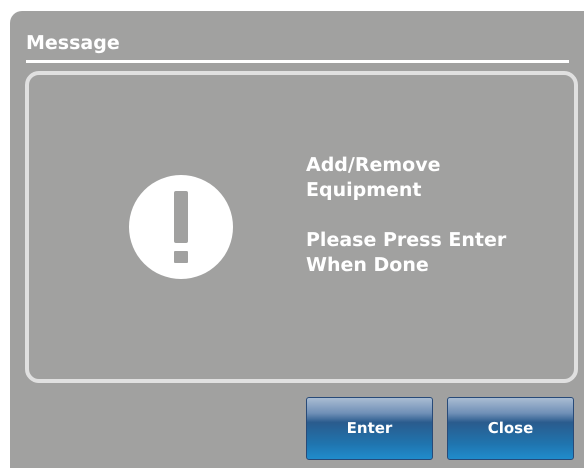 The image size is (584, 468). Describe the element at coordinates (369, 428) in the screenshot. I see `dialog-button: Enter` at that location.